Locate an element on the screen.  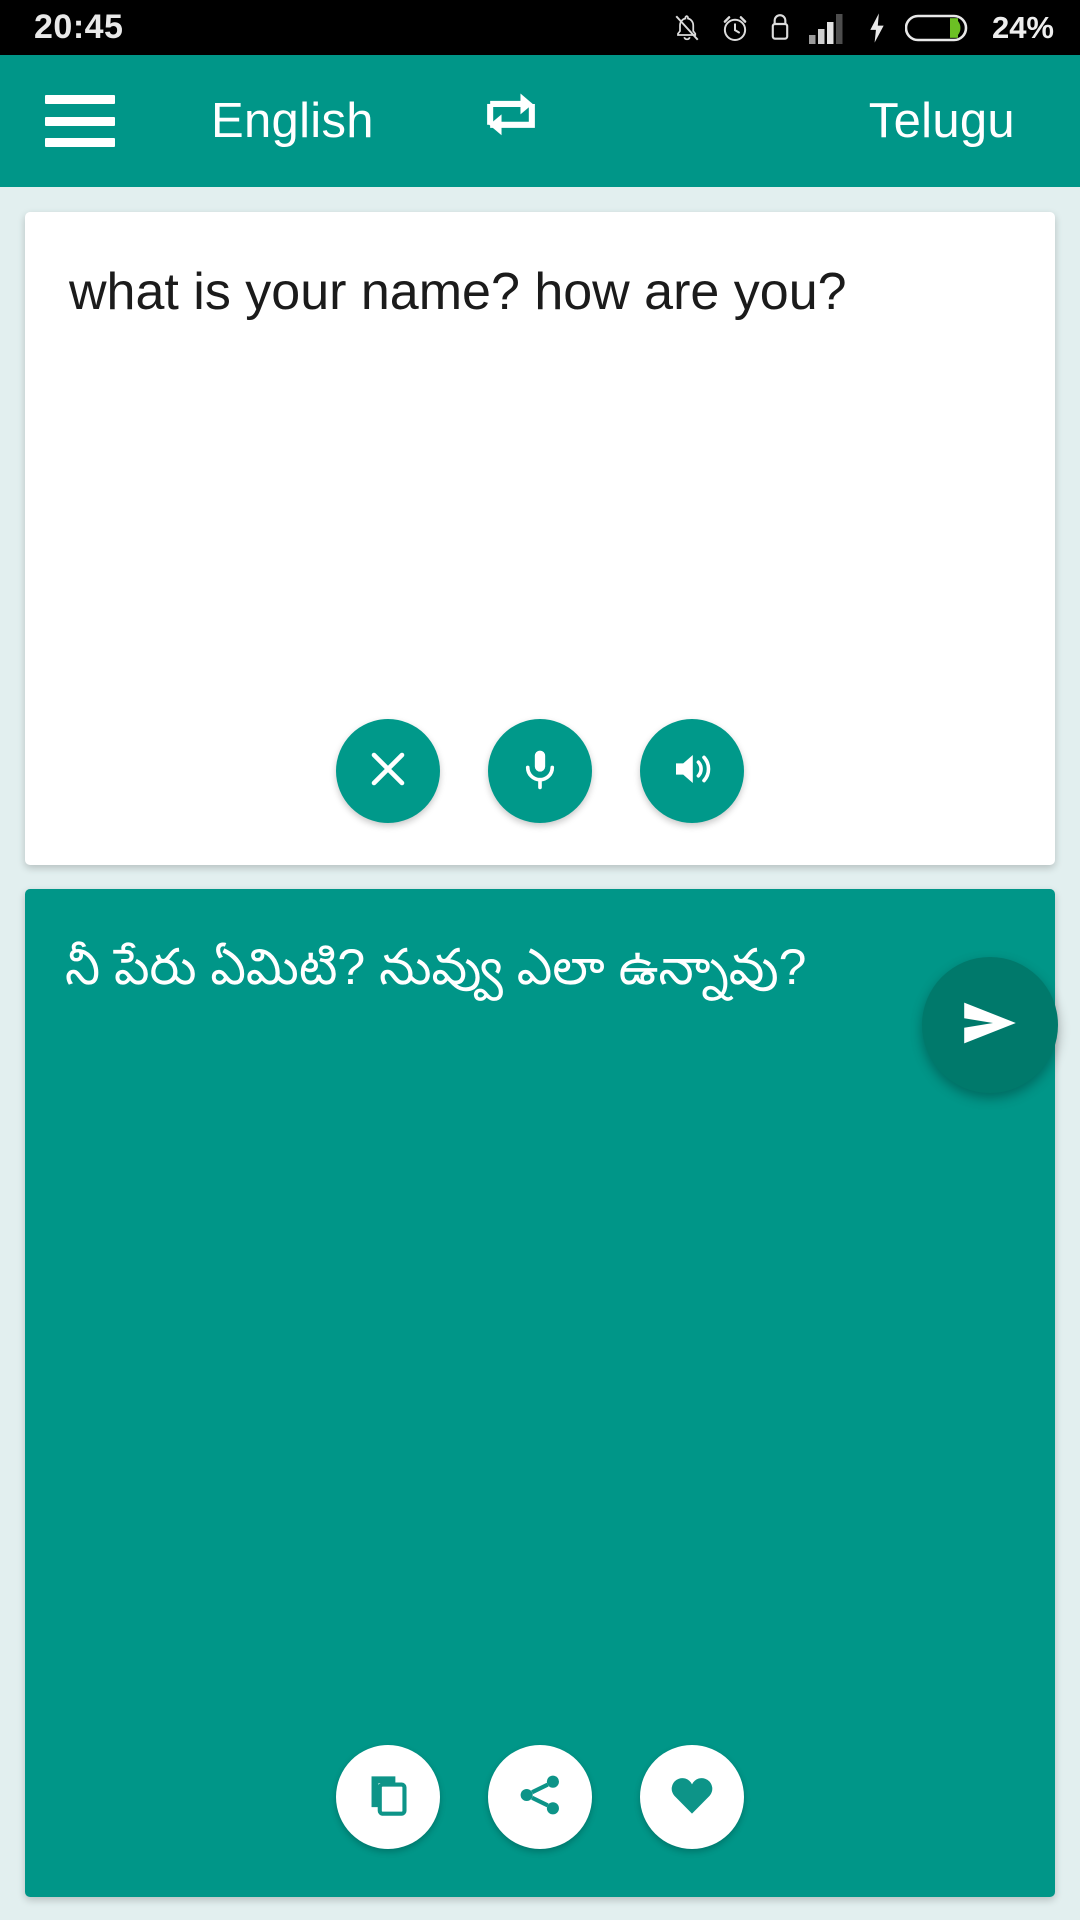
microphone-icon is located at coordinates (540, 771).